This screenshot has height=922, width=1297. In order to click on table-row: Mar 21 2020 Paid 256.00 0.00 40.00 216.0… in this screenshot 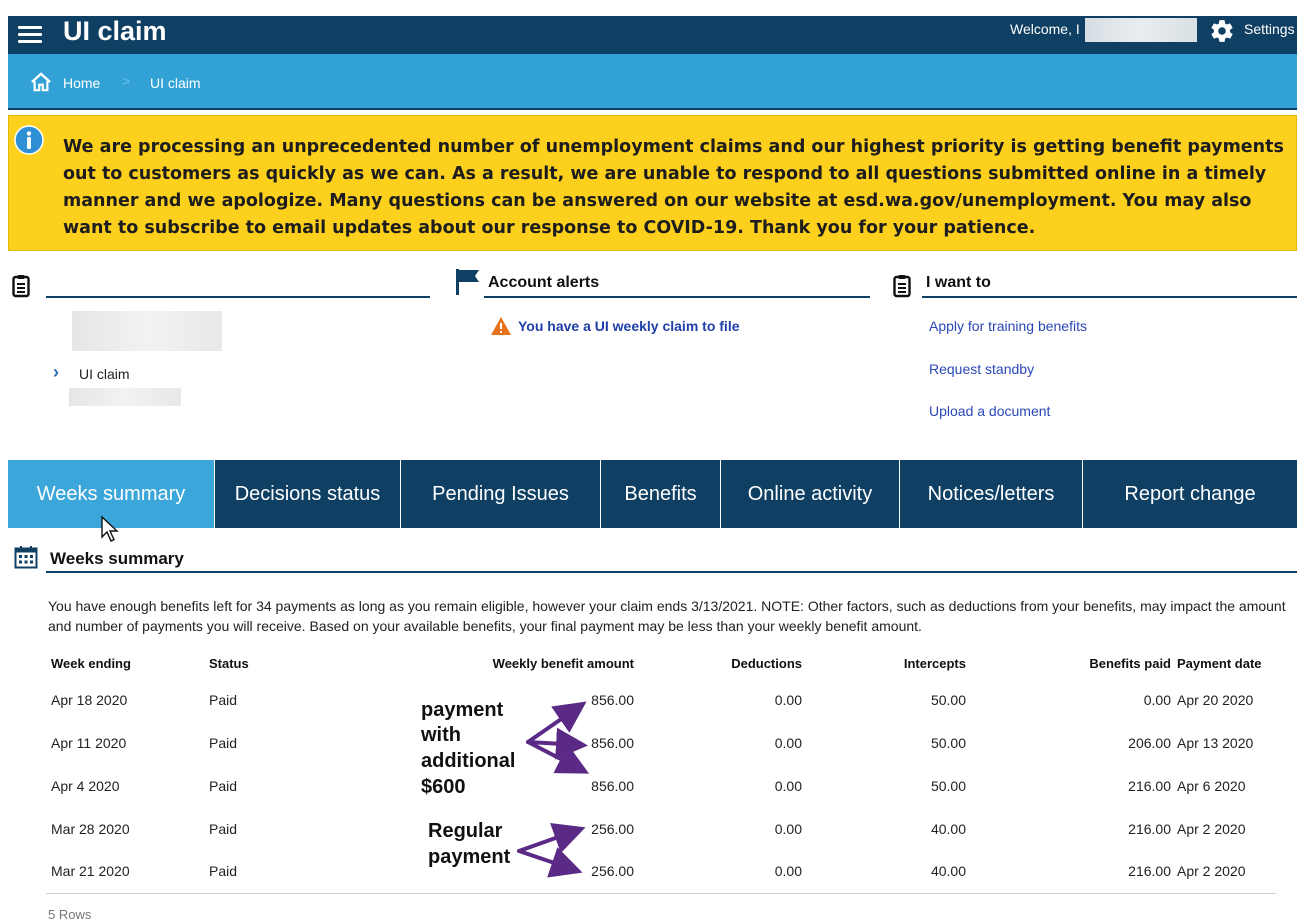, I will do `click(661, 872)`.